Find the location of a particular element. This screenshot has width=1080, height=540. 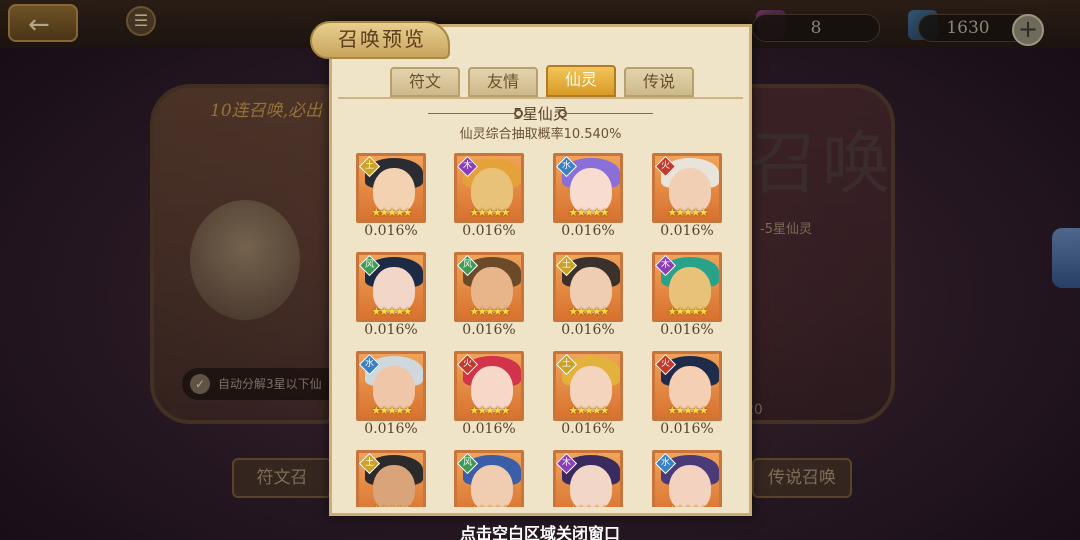

menu-list-icon: ☰ is located at coordinates (141, 21).